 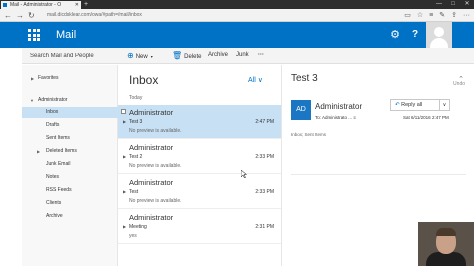 What do you see at coordinates (86, 4) in the screenshot?
I see `new-tab-button: +` at bounding box center [86, 4].